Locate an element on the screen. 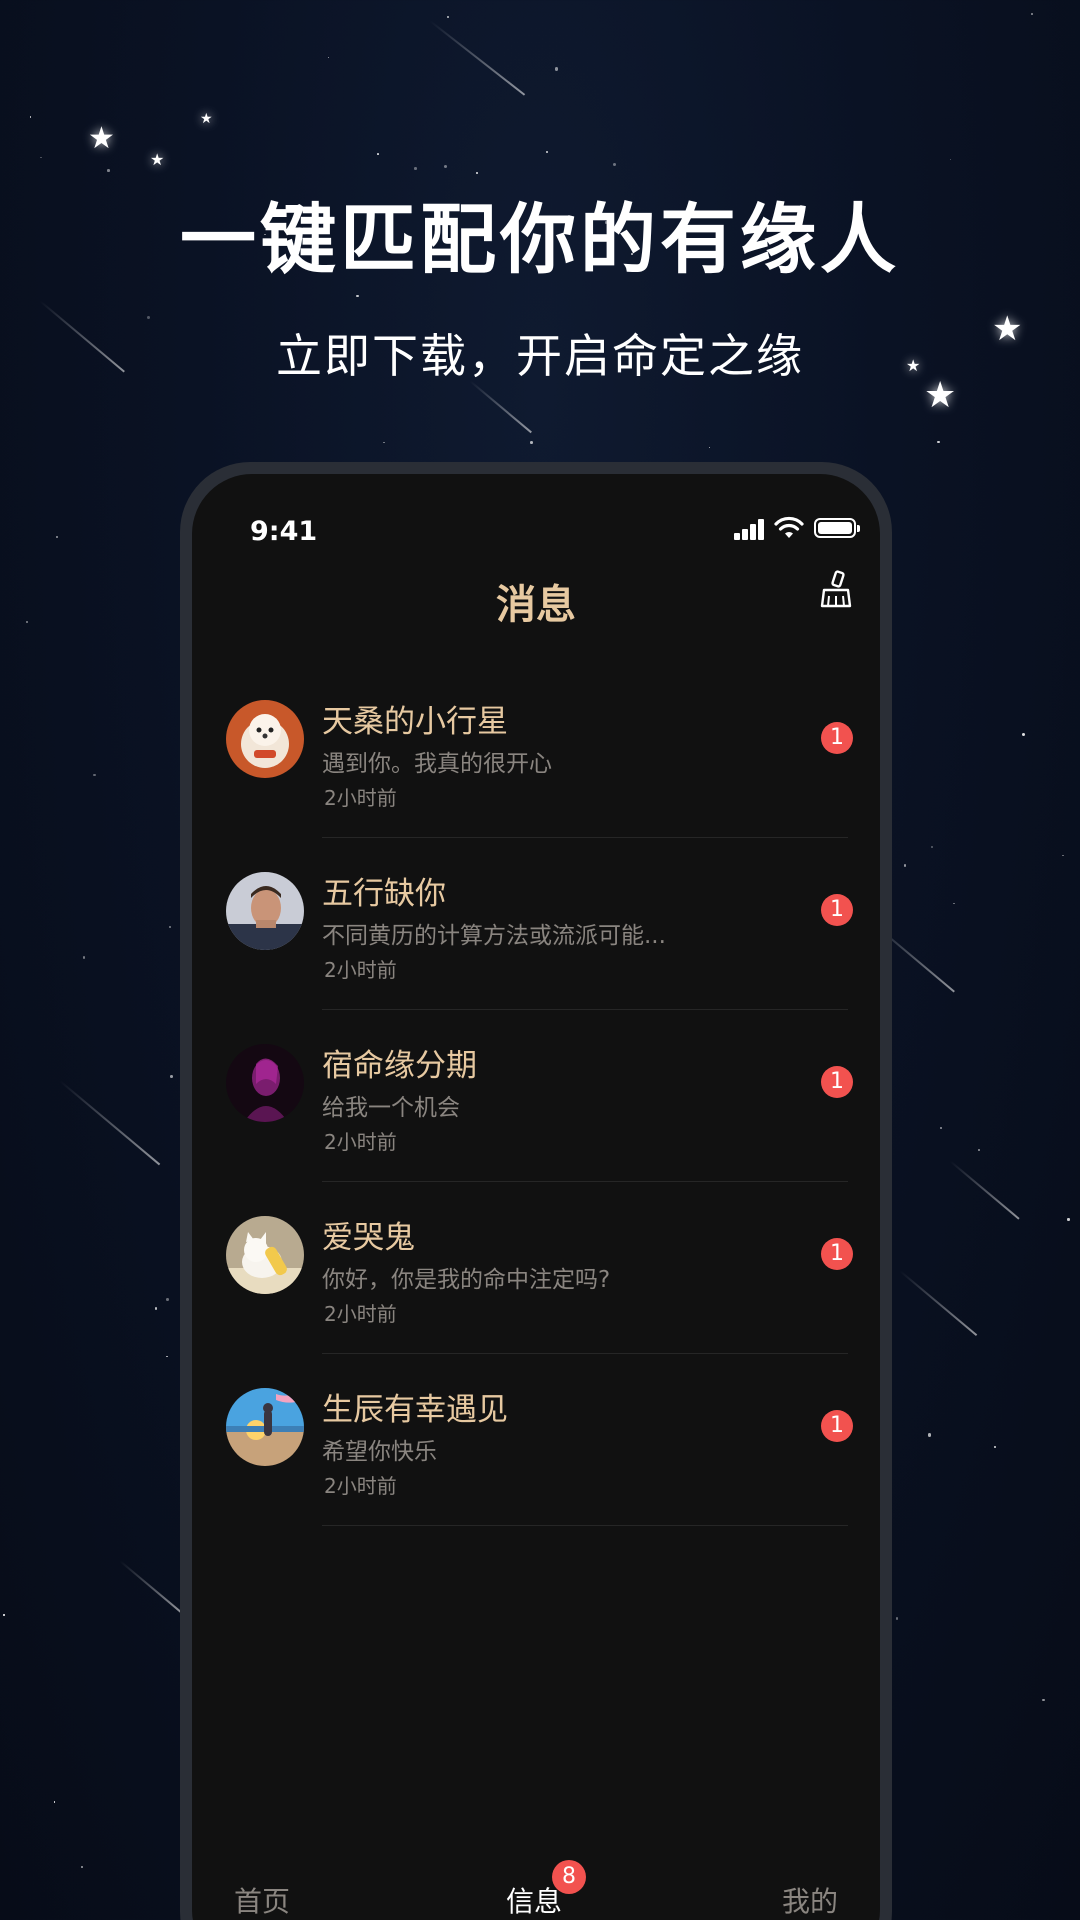  beach-sunset-photo-image is located at coordinates (265, 1427).